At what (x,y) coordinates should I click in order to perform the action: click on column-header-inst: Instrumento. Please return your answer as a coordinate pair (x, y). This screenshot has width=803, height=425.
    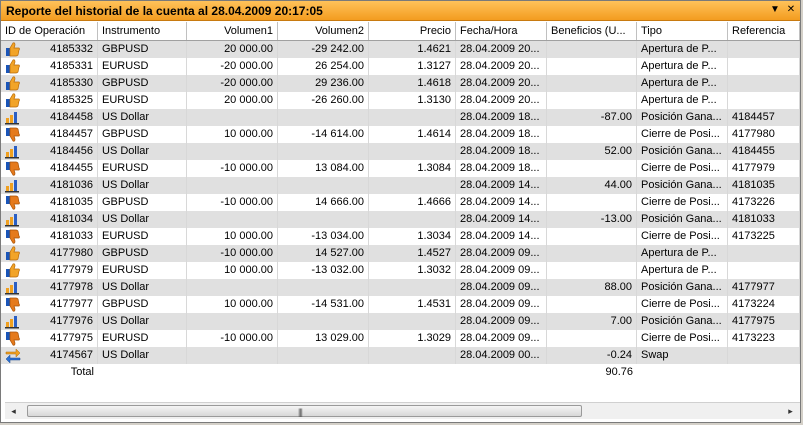
    Looking at the image, I should click on (142, 31).